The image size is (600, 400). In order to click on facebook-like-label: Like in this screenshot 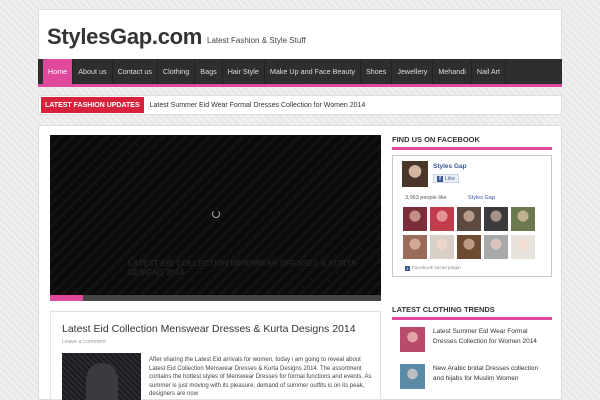, I will do `click(450, 178)`.